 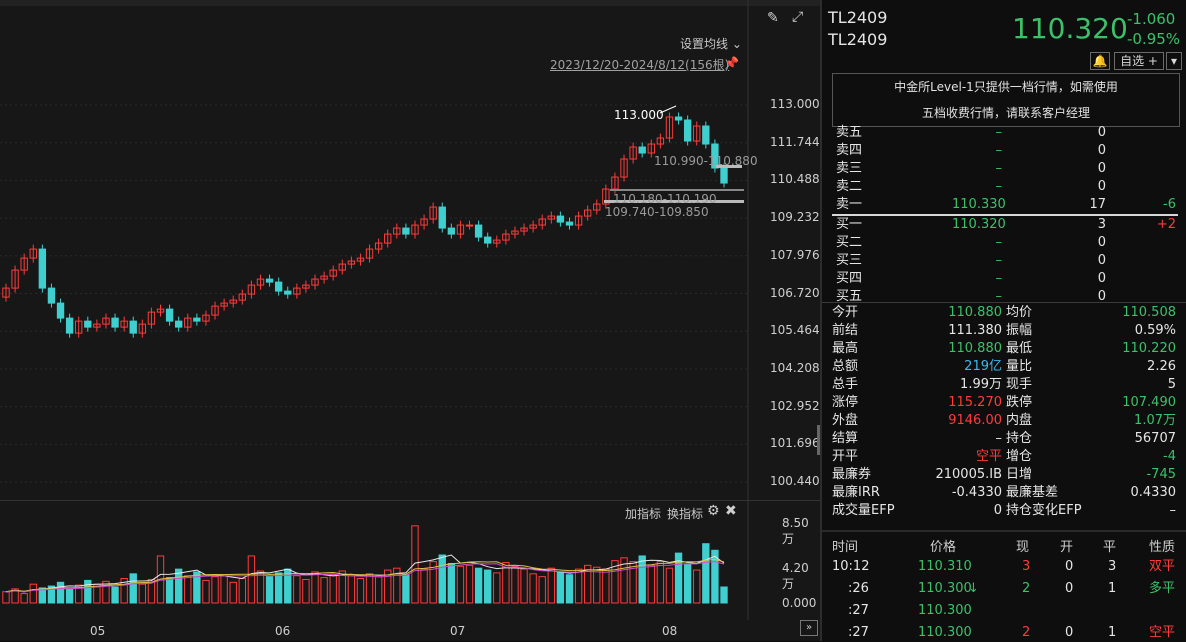 What do you see at coordinates (795, 292) in the screenshot?
I see `y-tick-label: 106.720` at bounding box center [795, 292].